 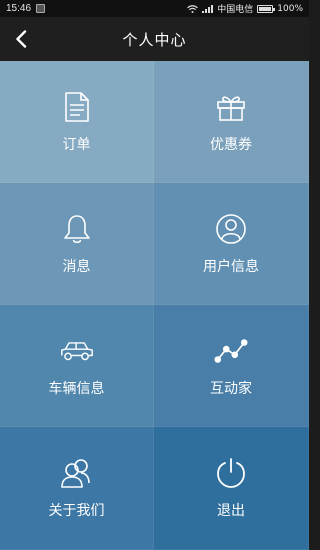 I want to click on tile-logout: 退出, so click(x=231, y=488).